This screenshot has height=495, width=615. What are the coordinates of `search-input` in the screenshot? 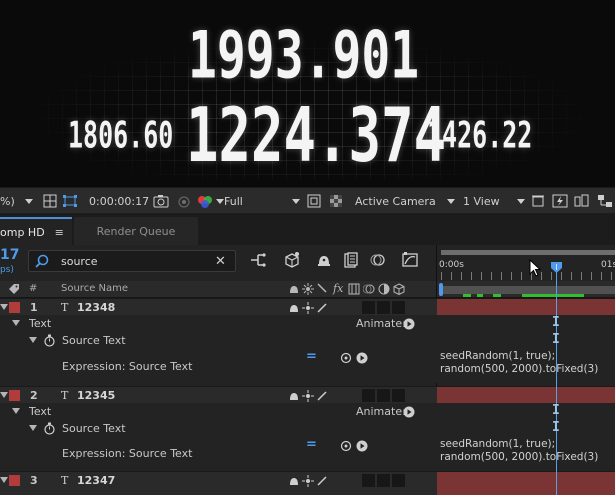 It's located at (136, 261).